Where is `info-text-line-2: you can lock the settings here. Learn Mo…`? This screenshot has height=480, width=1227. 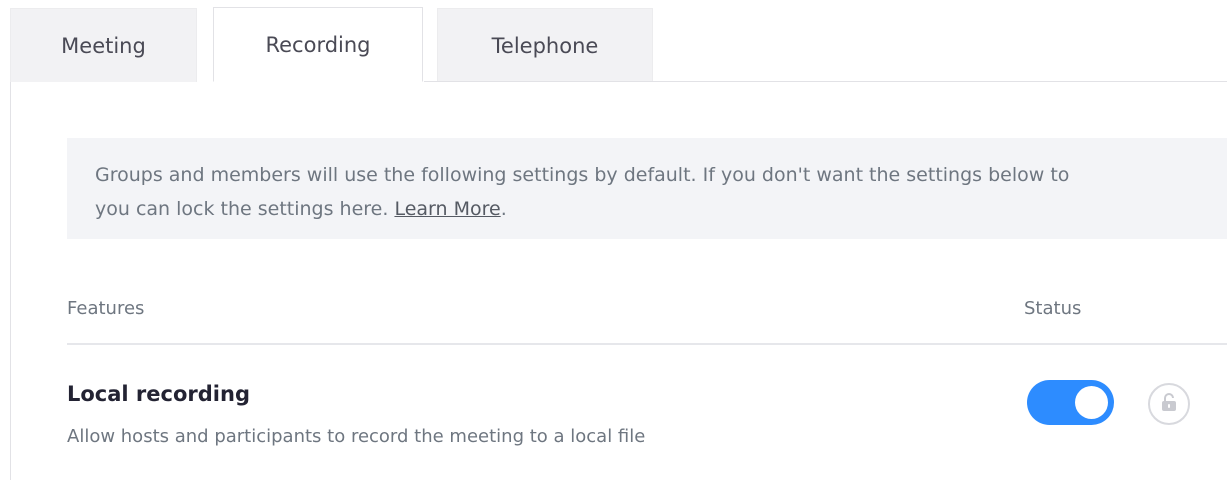
info-text-line-2: you can lock the settings here. Learn Mo… is located at coordinates (647, 209).